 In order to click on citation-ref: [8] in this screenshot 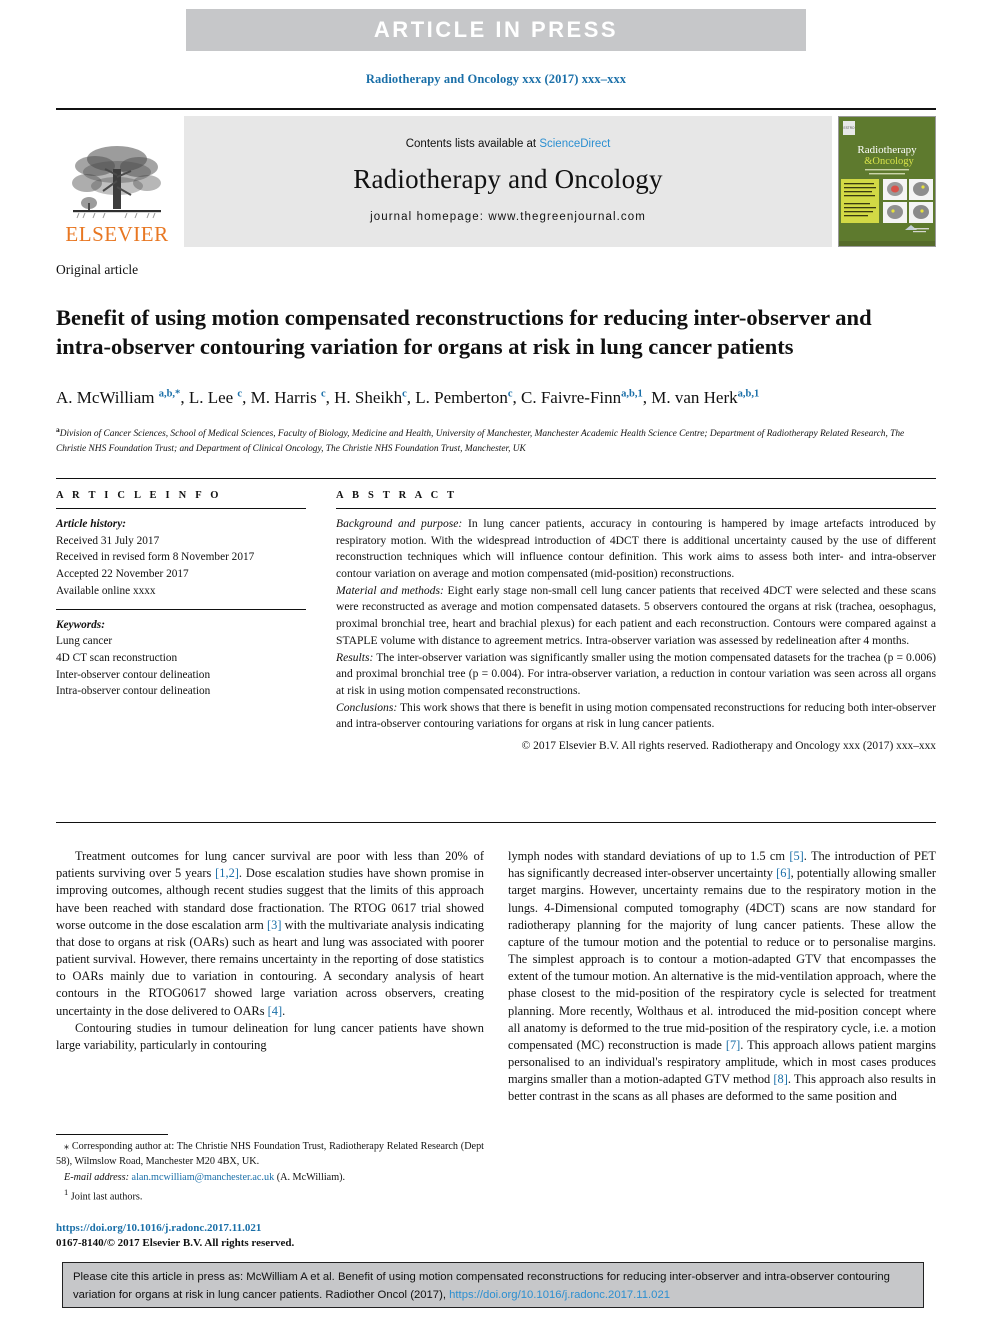, I will do `click(780, 1079)`.